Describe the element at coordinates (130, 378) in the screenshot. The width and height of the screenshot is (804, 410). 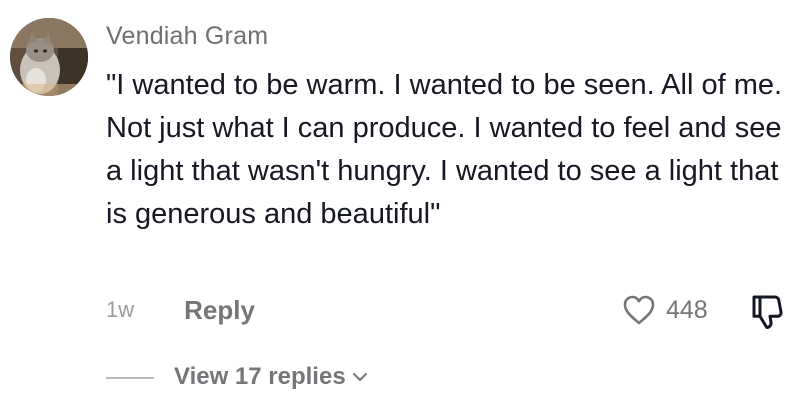
I see `replies-divider` at that location.